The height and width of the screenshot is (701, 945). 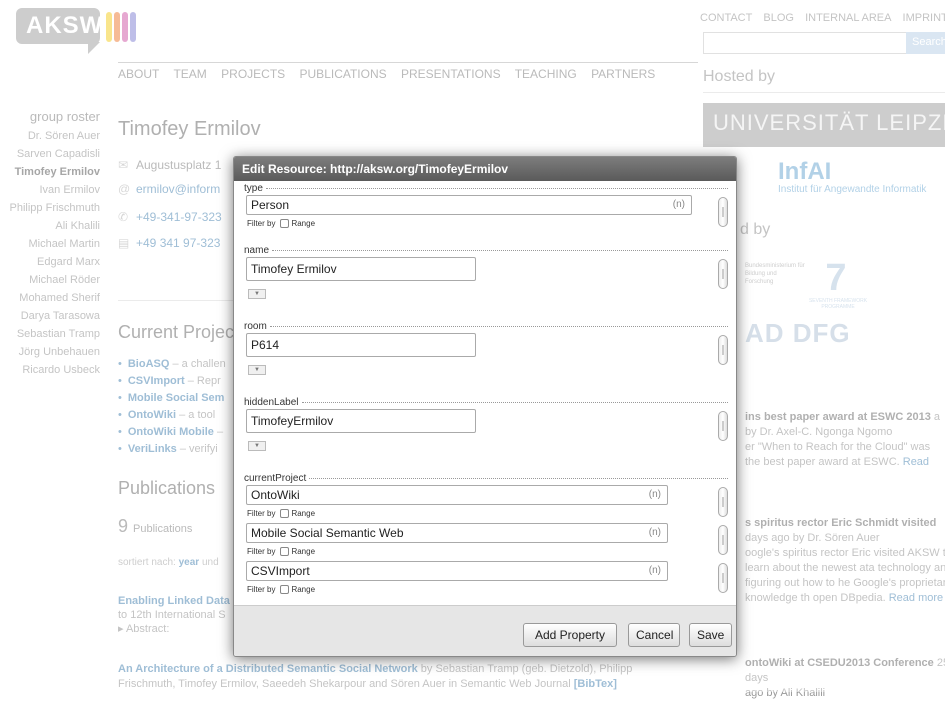 What do you see at coordinates (486, 433) in the screenshot?
I see `property-hidden-label: hiddenLabel TimofeyErmilov ▼` at bounding box center [486, 433].